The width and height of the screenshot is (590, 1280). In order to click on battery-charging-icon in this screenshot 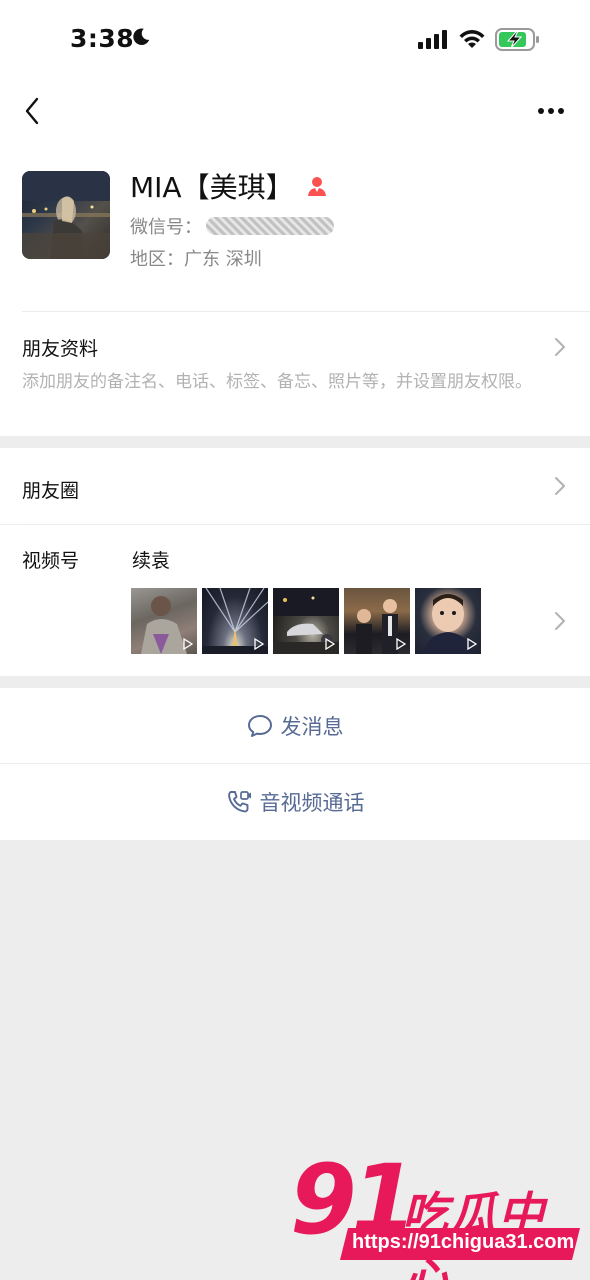, I will do `click(517, 39)`.